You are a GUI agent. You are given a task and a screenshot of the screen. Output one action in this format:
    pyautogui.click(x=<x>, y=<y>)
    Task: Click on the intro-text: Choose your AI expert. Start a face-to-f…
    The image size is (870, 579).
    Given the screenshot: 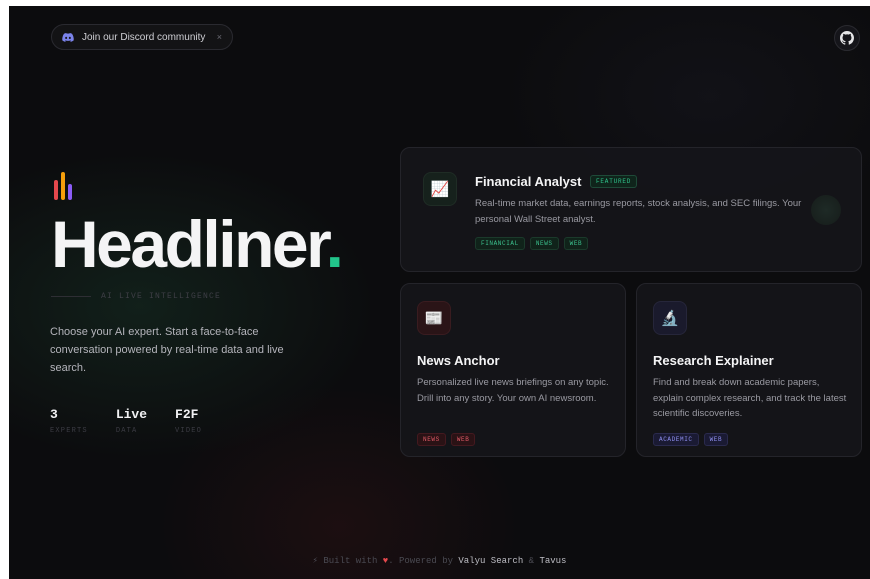 What is the action you would take?
    pyautogui.click(x=167, y=350)
    